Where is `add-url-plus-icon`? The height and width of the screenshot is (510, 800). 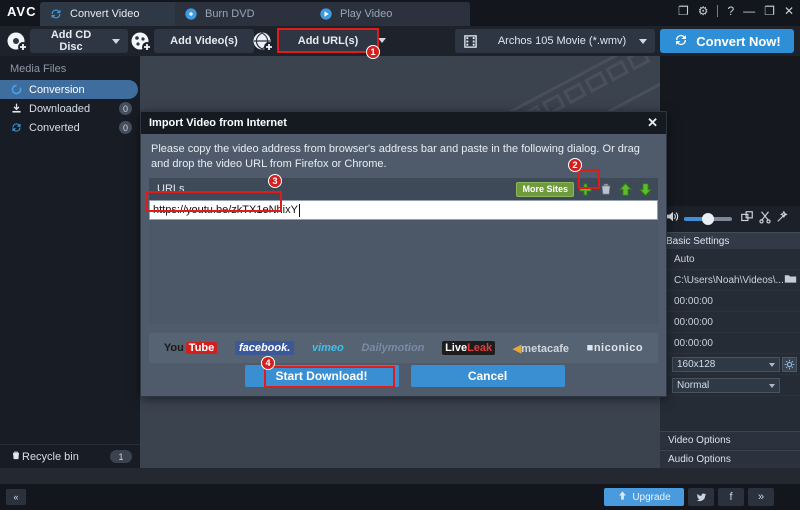 add-url-plus-icon is located at coordinates (585, 189).